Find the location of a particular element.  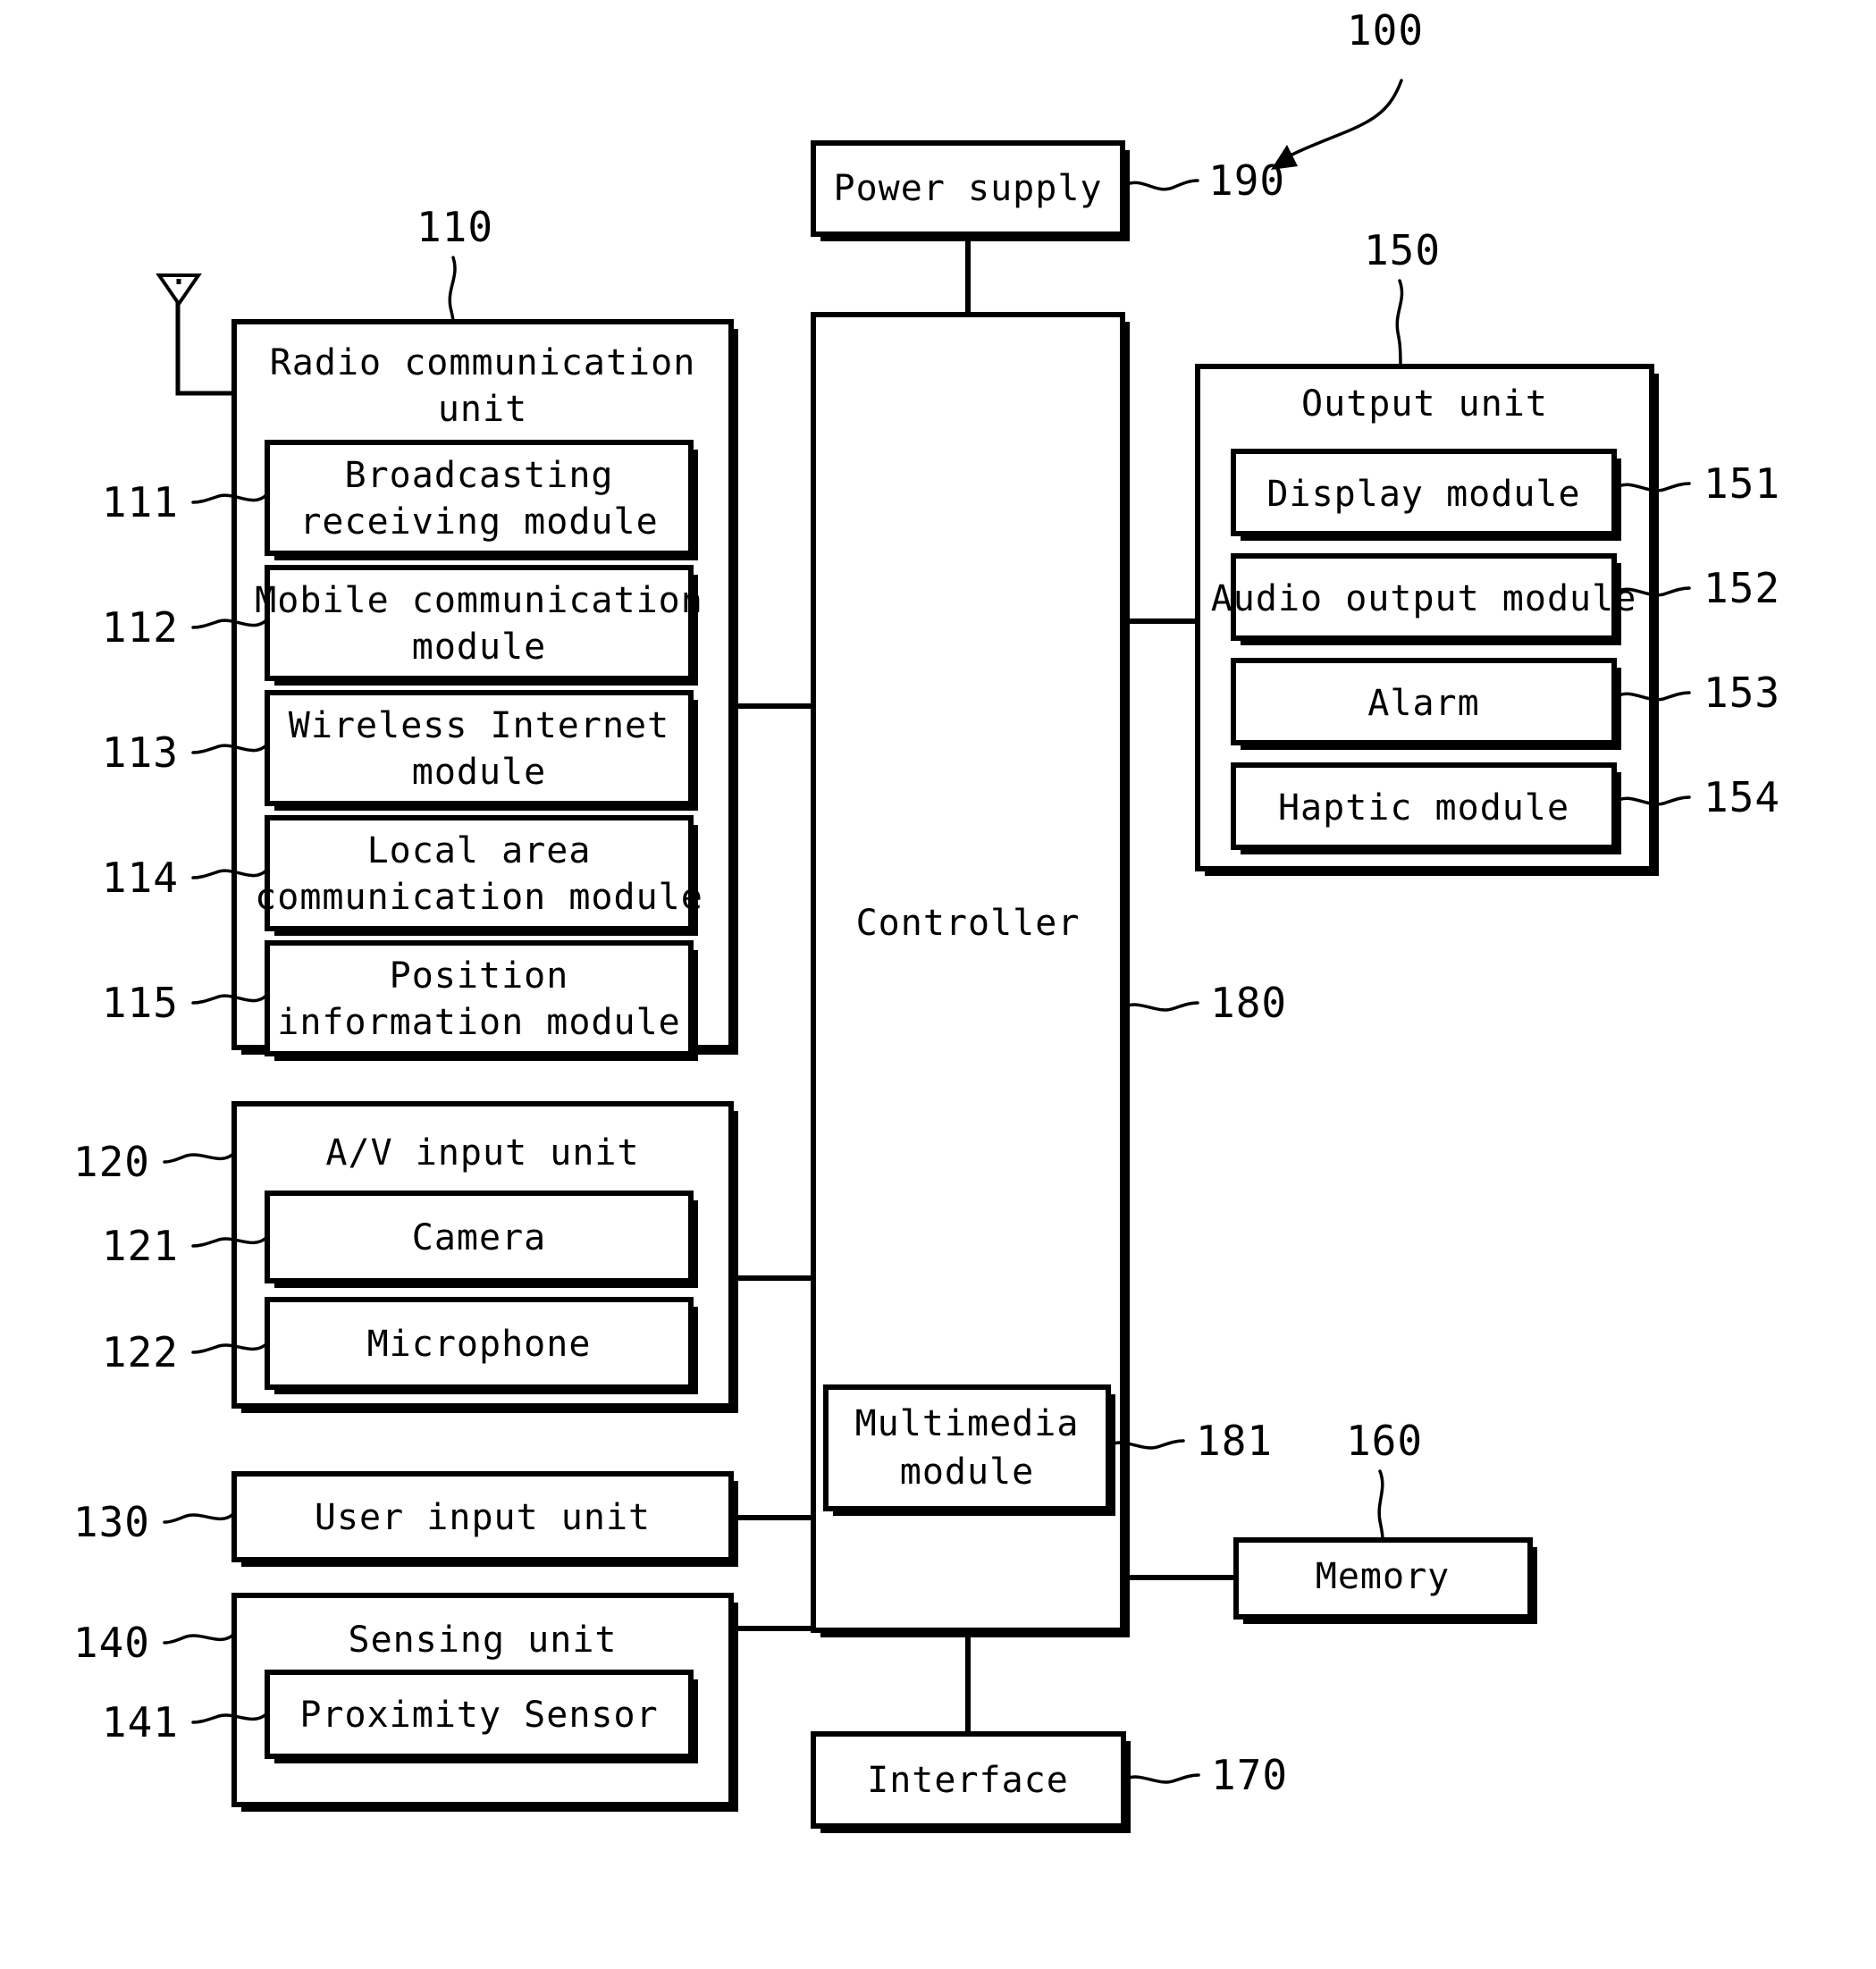

multimedia-module-label-line2: module is located at coordinates (967, 1472).